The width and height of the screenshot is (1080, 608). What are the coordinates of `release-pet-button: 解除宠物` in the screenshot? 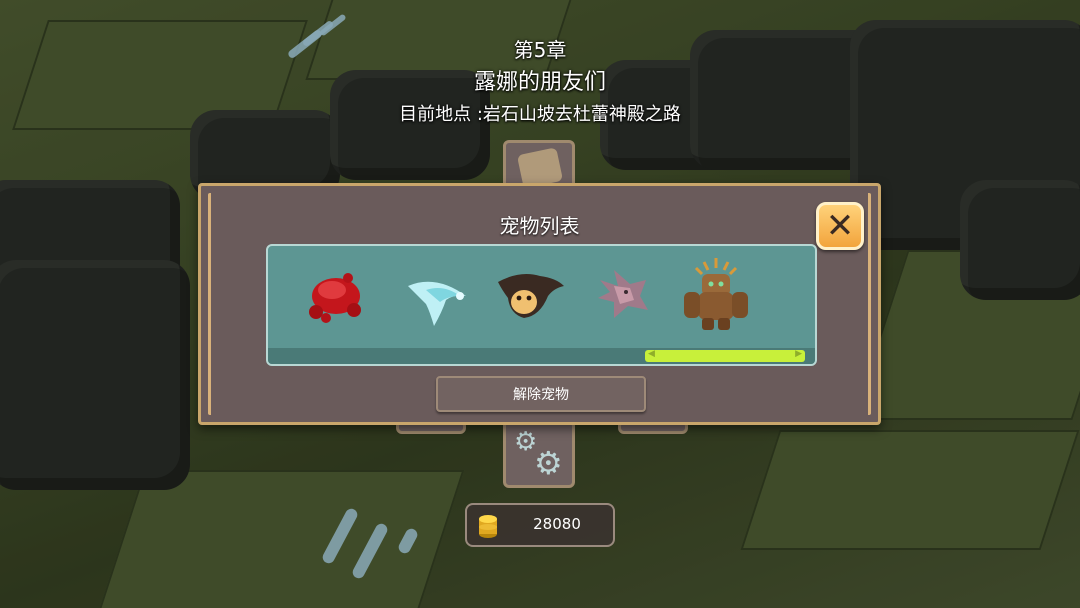 It's located at (541, 394).